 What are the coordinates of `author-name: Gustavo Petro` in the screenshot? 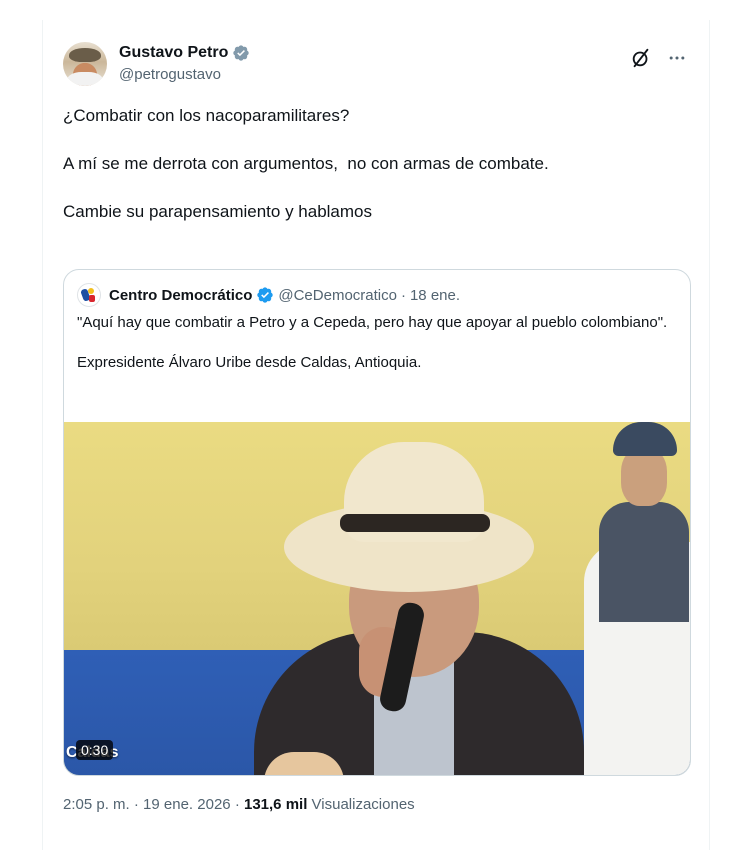 It's located at (173, 53).